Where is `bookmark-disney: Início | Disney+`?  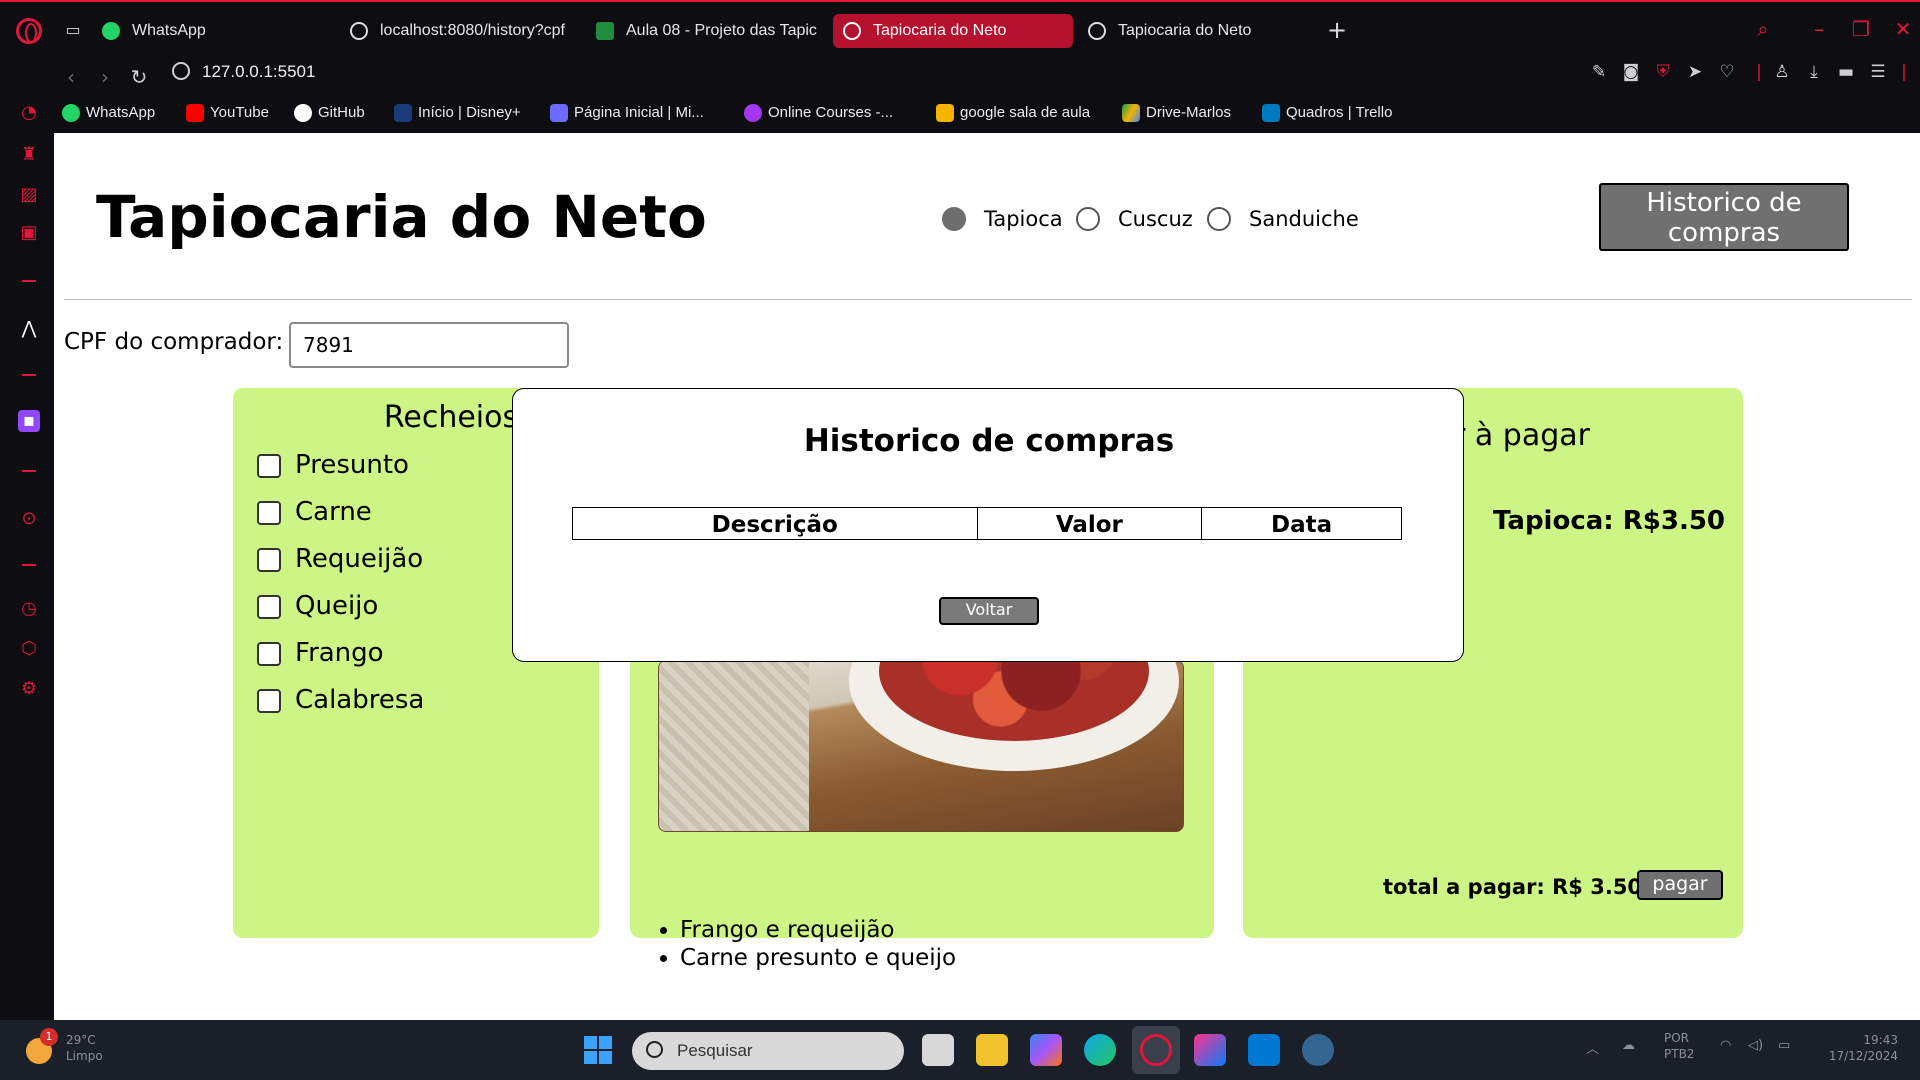
bookmark-disney: Início | Disney+ is located at coordinates (457, 113).